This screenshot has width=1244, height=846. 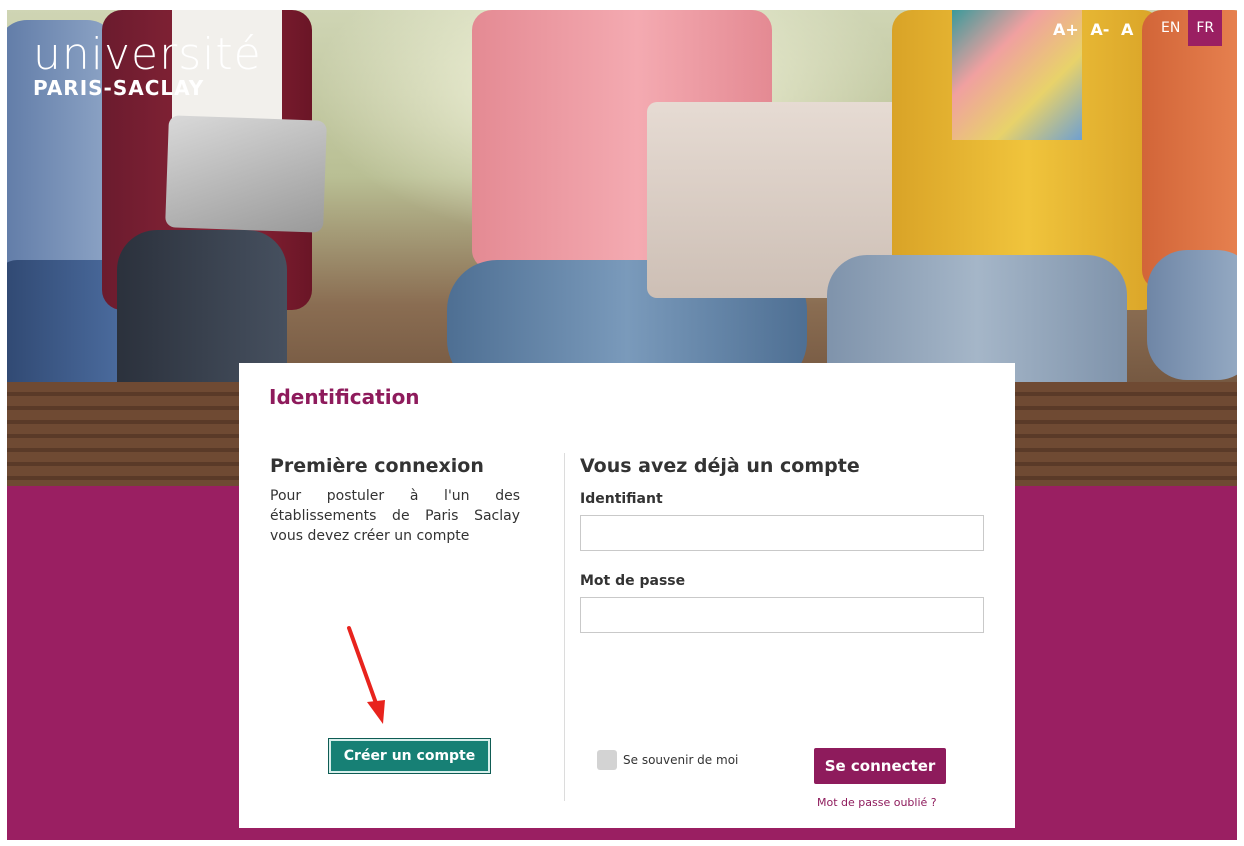 What do you see at coordinates (1170, 28) in the screenshot?
I see `lang-en: EN` at bounding box center [1170, 28].